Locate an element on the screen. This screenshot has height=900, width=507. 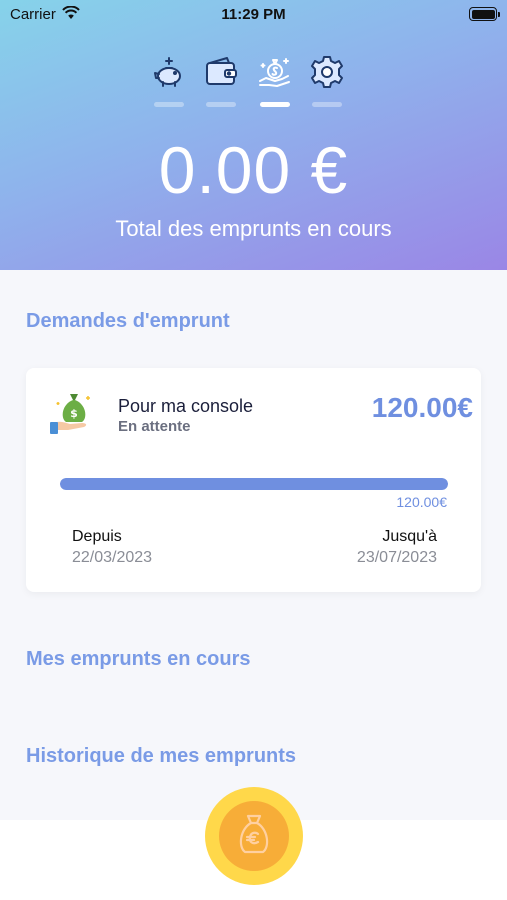
until-label: Jusqu'à is located at coordinates (409, 536).